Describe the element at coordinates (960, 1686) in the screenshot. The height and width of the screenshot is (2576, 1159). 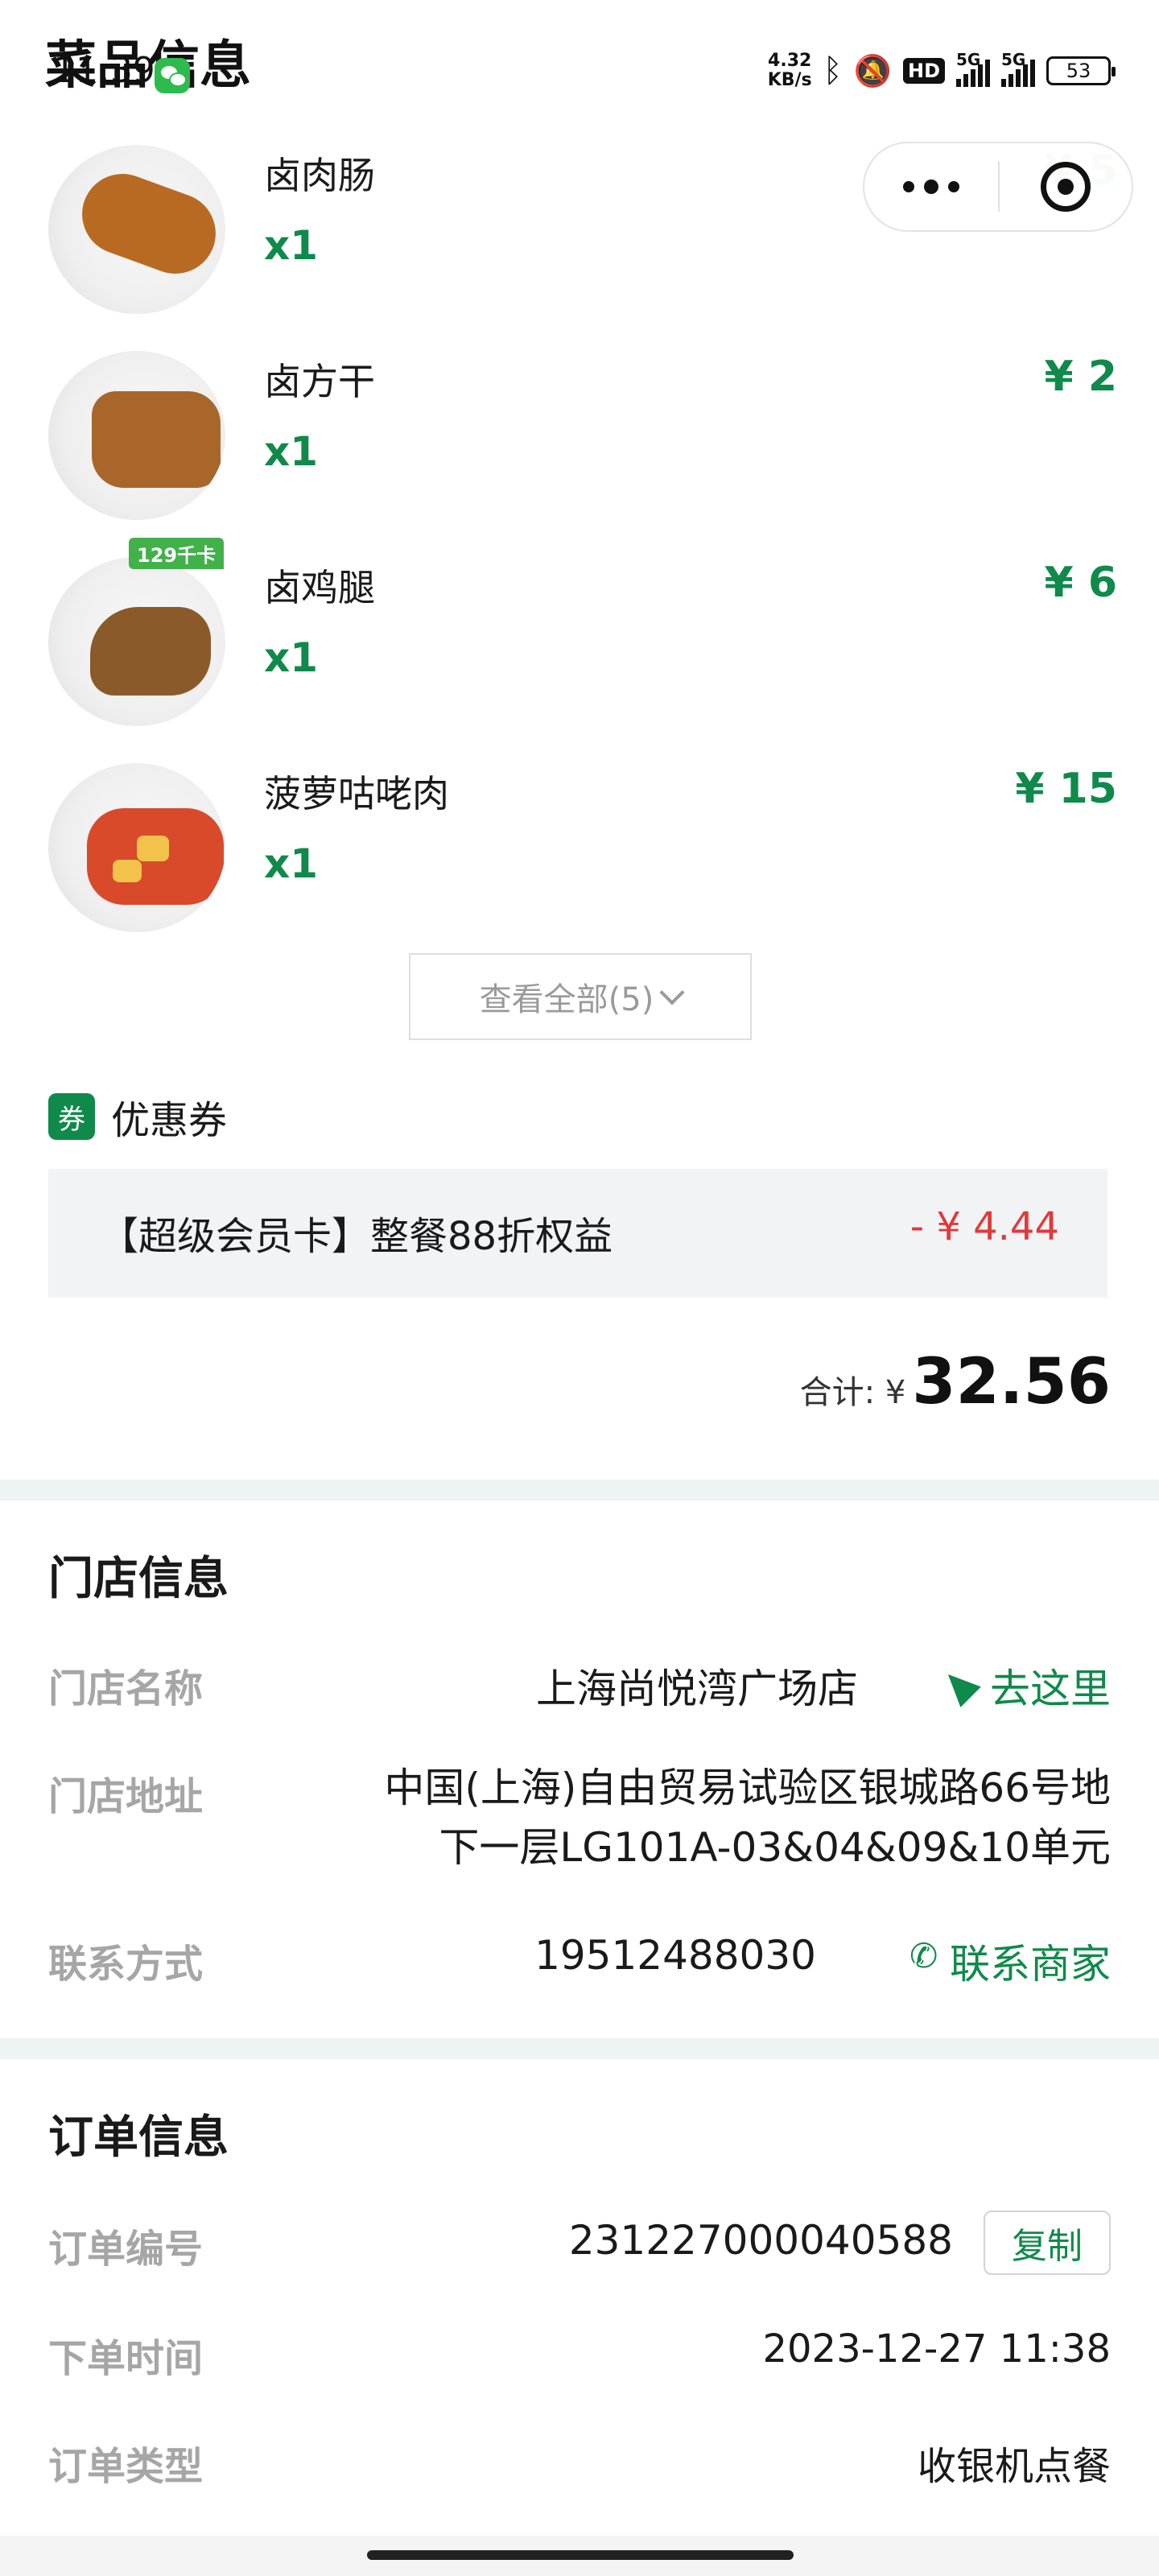
I see `navigation-arrow-icon` at that location.